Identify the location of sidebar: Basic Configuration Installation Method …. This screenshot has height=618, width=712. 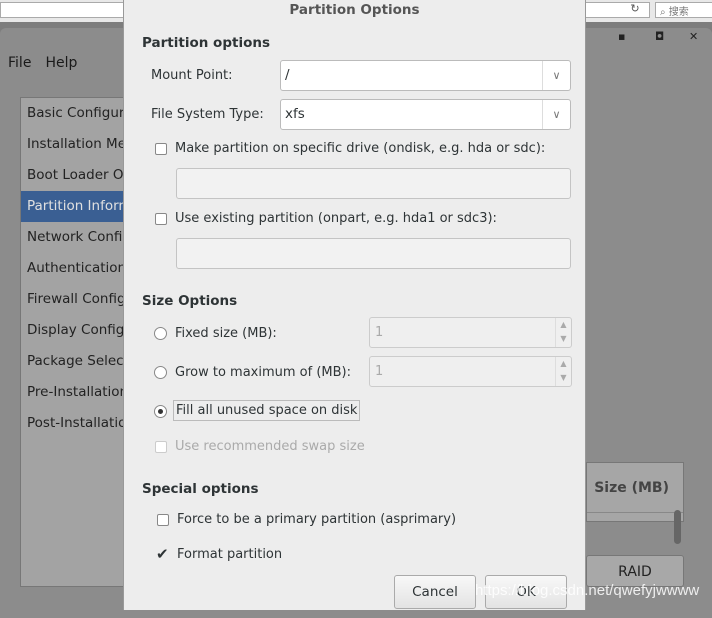
(75, 342).